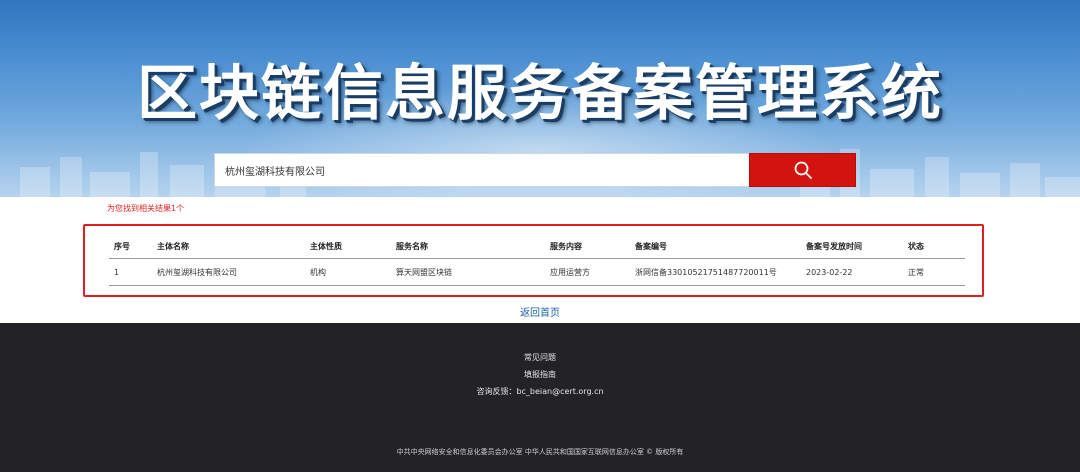 This screenshot has width=1080, height=472. What do you see at coordinates (424, 272) in the screenshot?
I see `cell-service-name: 算天网盟区块链` at bounding box center [424, 272].